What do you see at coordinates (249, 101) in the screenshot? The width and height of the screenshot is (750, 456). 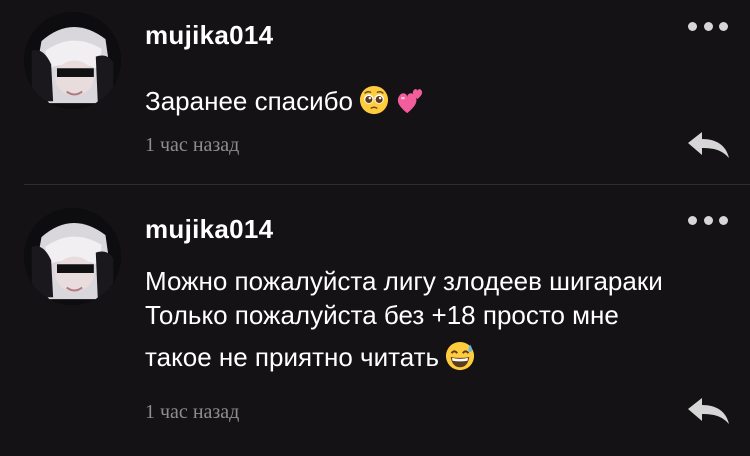 I see `comment-line-text: Заранее спасибо` at bounding box center [249, 101].